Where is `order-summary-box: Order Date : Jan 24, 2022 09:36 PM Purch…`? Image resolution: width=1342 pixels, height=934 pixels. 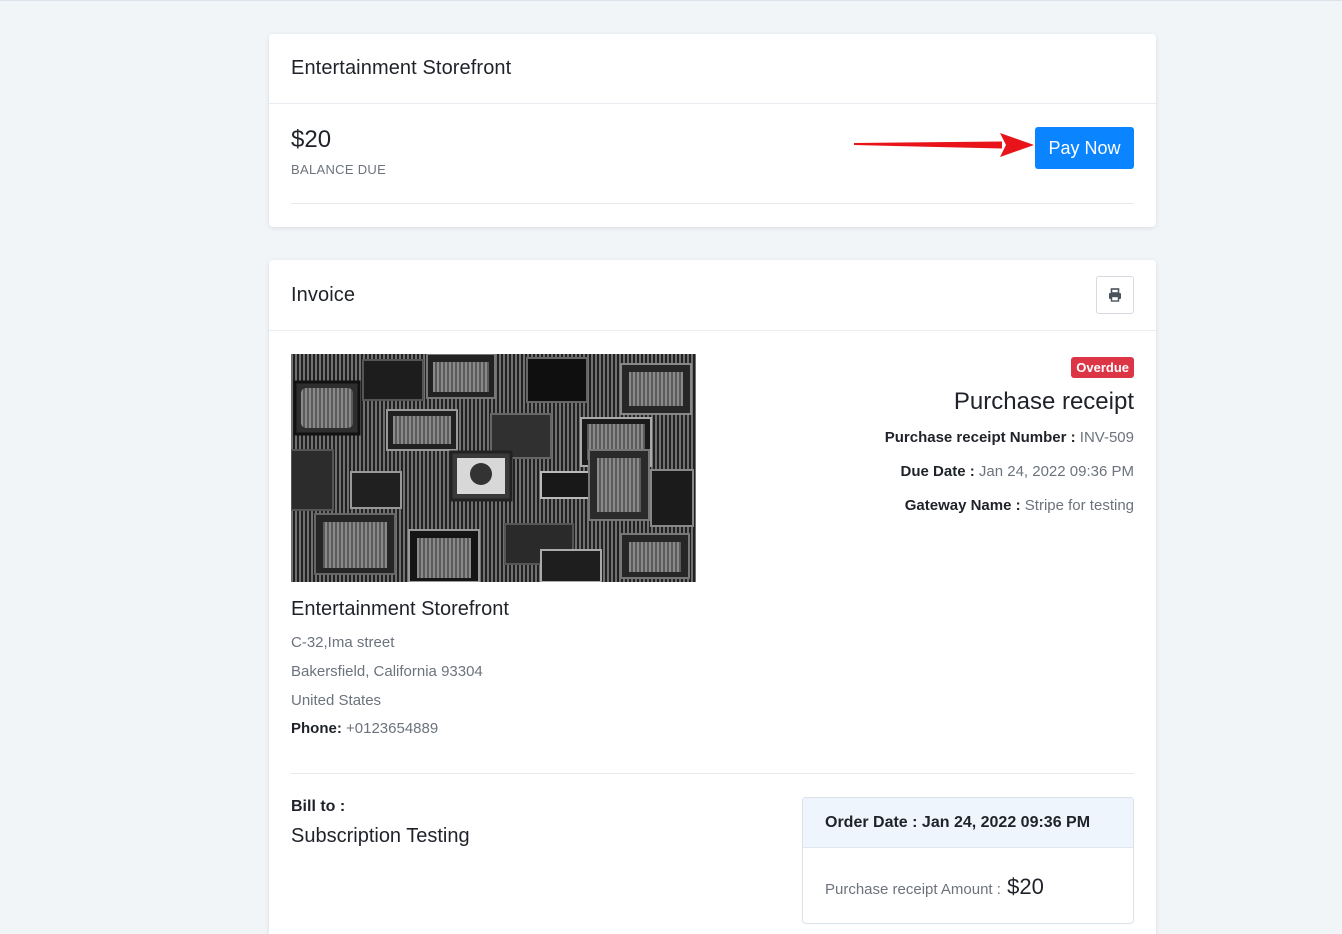
order-summary-box: Order Date : Jan 24, 2022 09:36 PM Purch… is located at coordinates (968, 860).